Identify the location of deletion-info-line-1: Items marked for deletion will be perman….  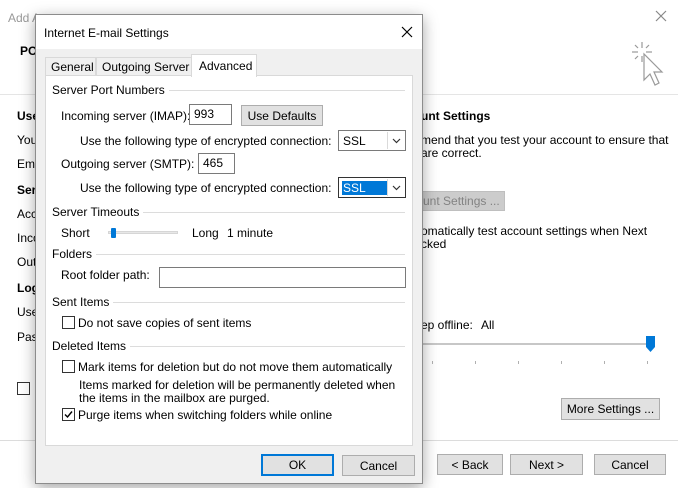
(237, 385).